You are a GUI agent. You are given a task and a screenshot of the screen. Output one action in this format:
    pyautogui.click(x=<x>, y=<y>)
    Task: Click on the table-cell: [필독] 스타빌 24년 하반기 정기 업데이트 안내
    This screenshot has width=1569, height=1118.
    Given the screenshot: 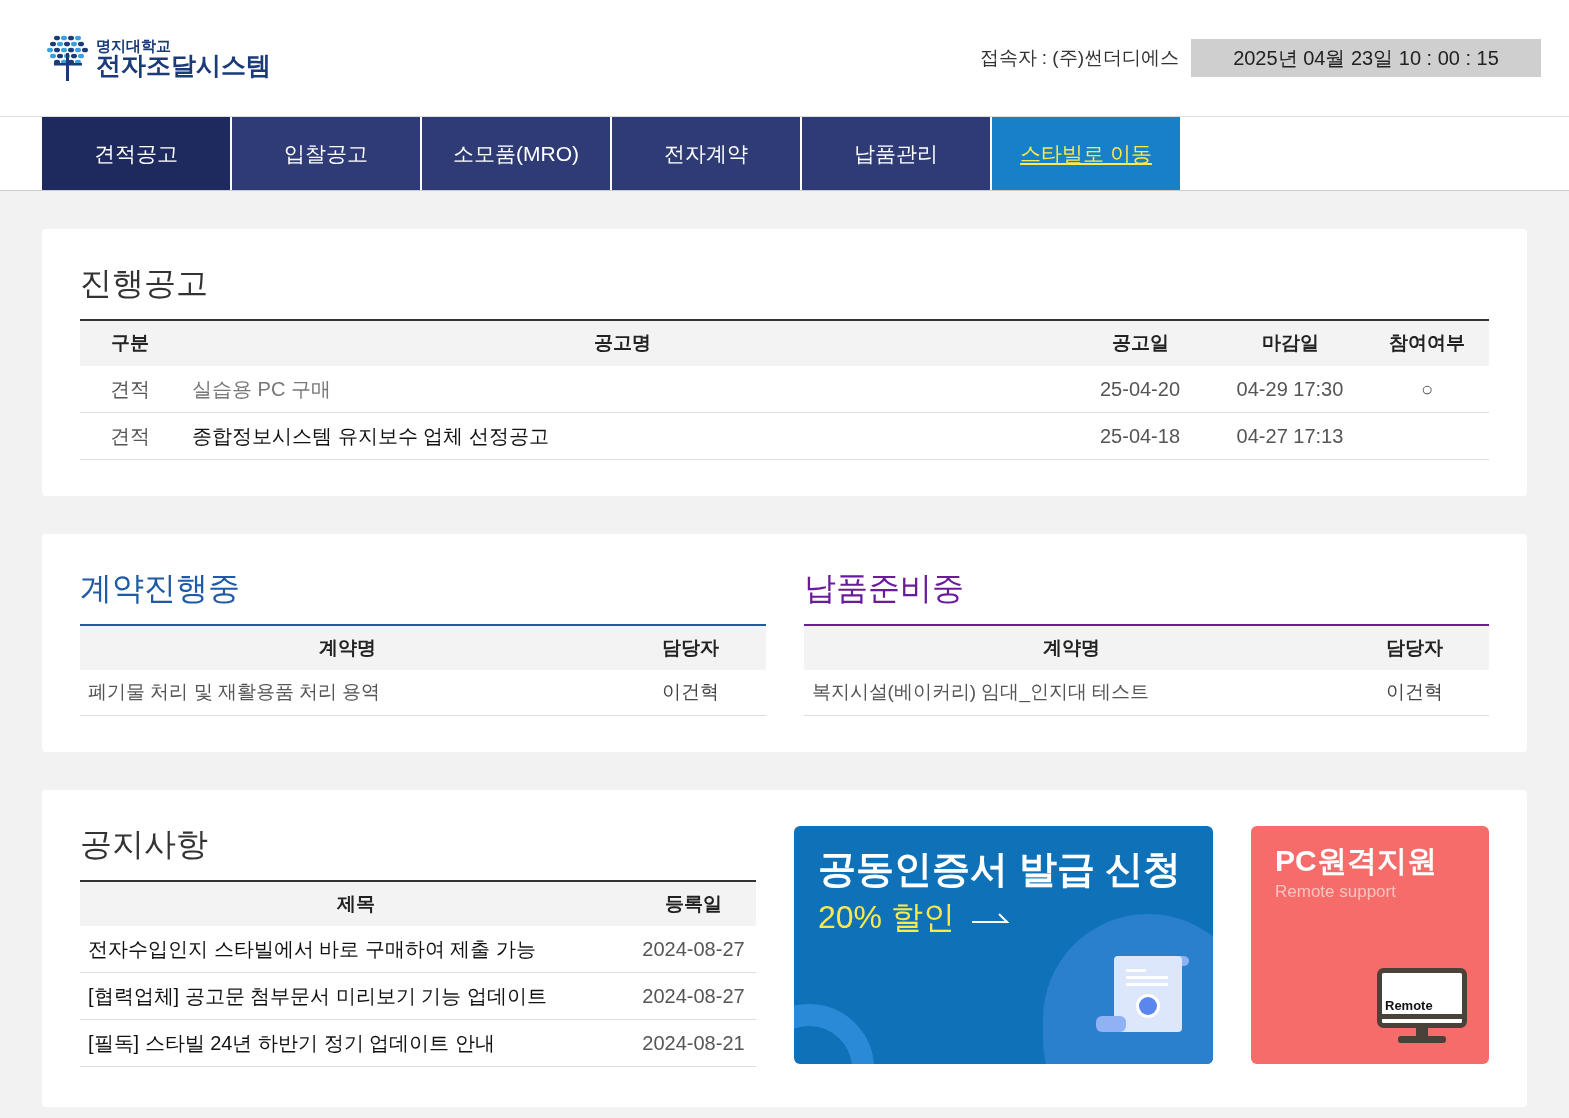 What is the action you would take?
    pyautogui.click(x=355, y=1043)
    